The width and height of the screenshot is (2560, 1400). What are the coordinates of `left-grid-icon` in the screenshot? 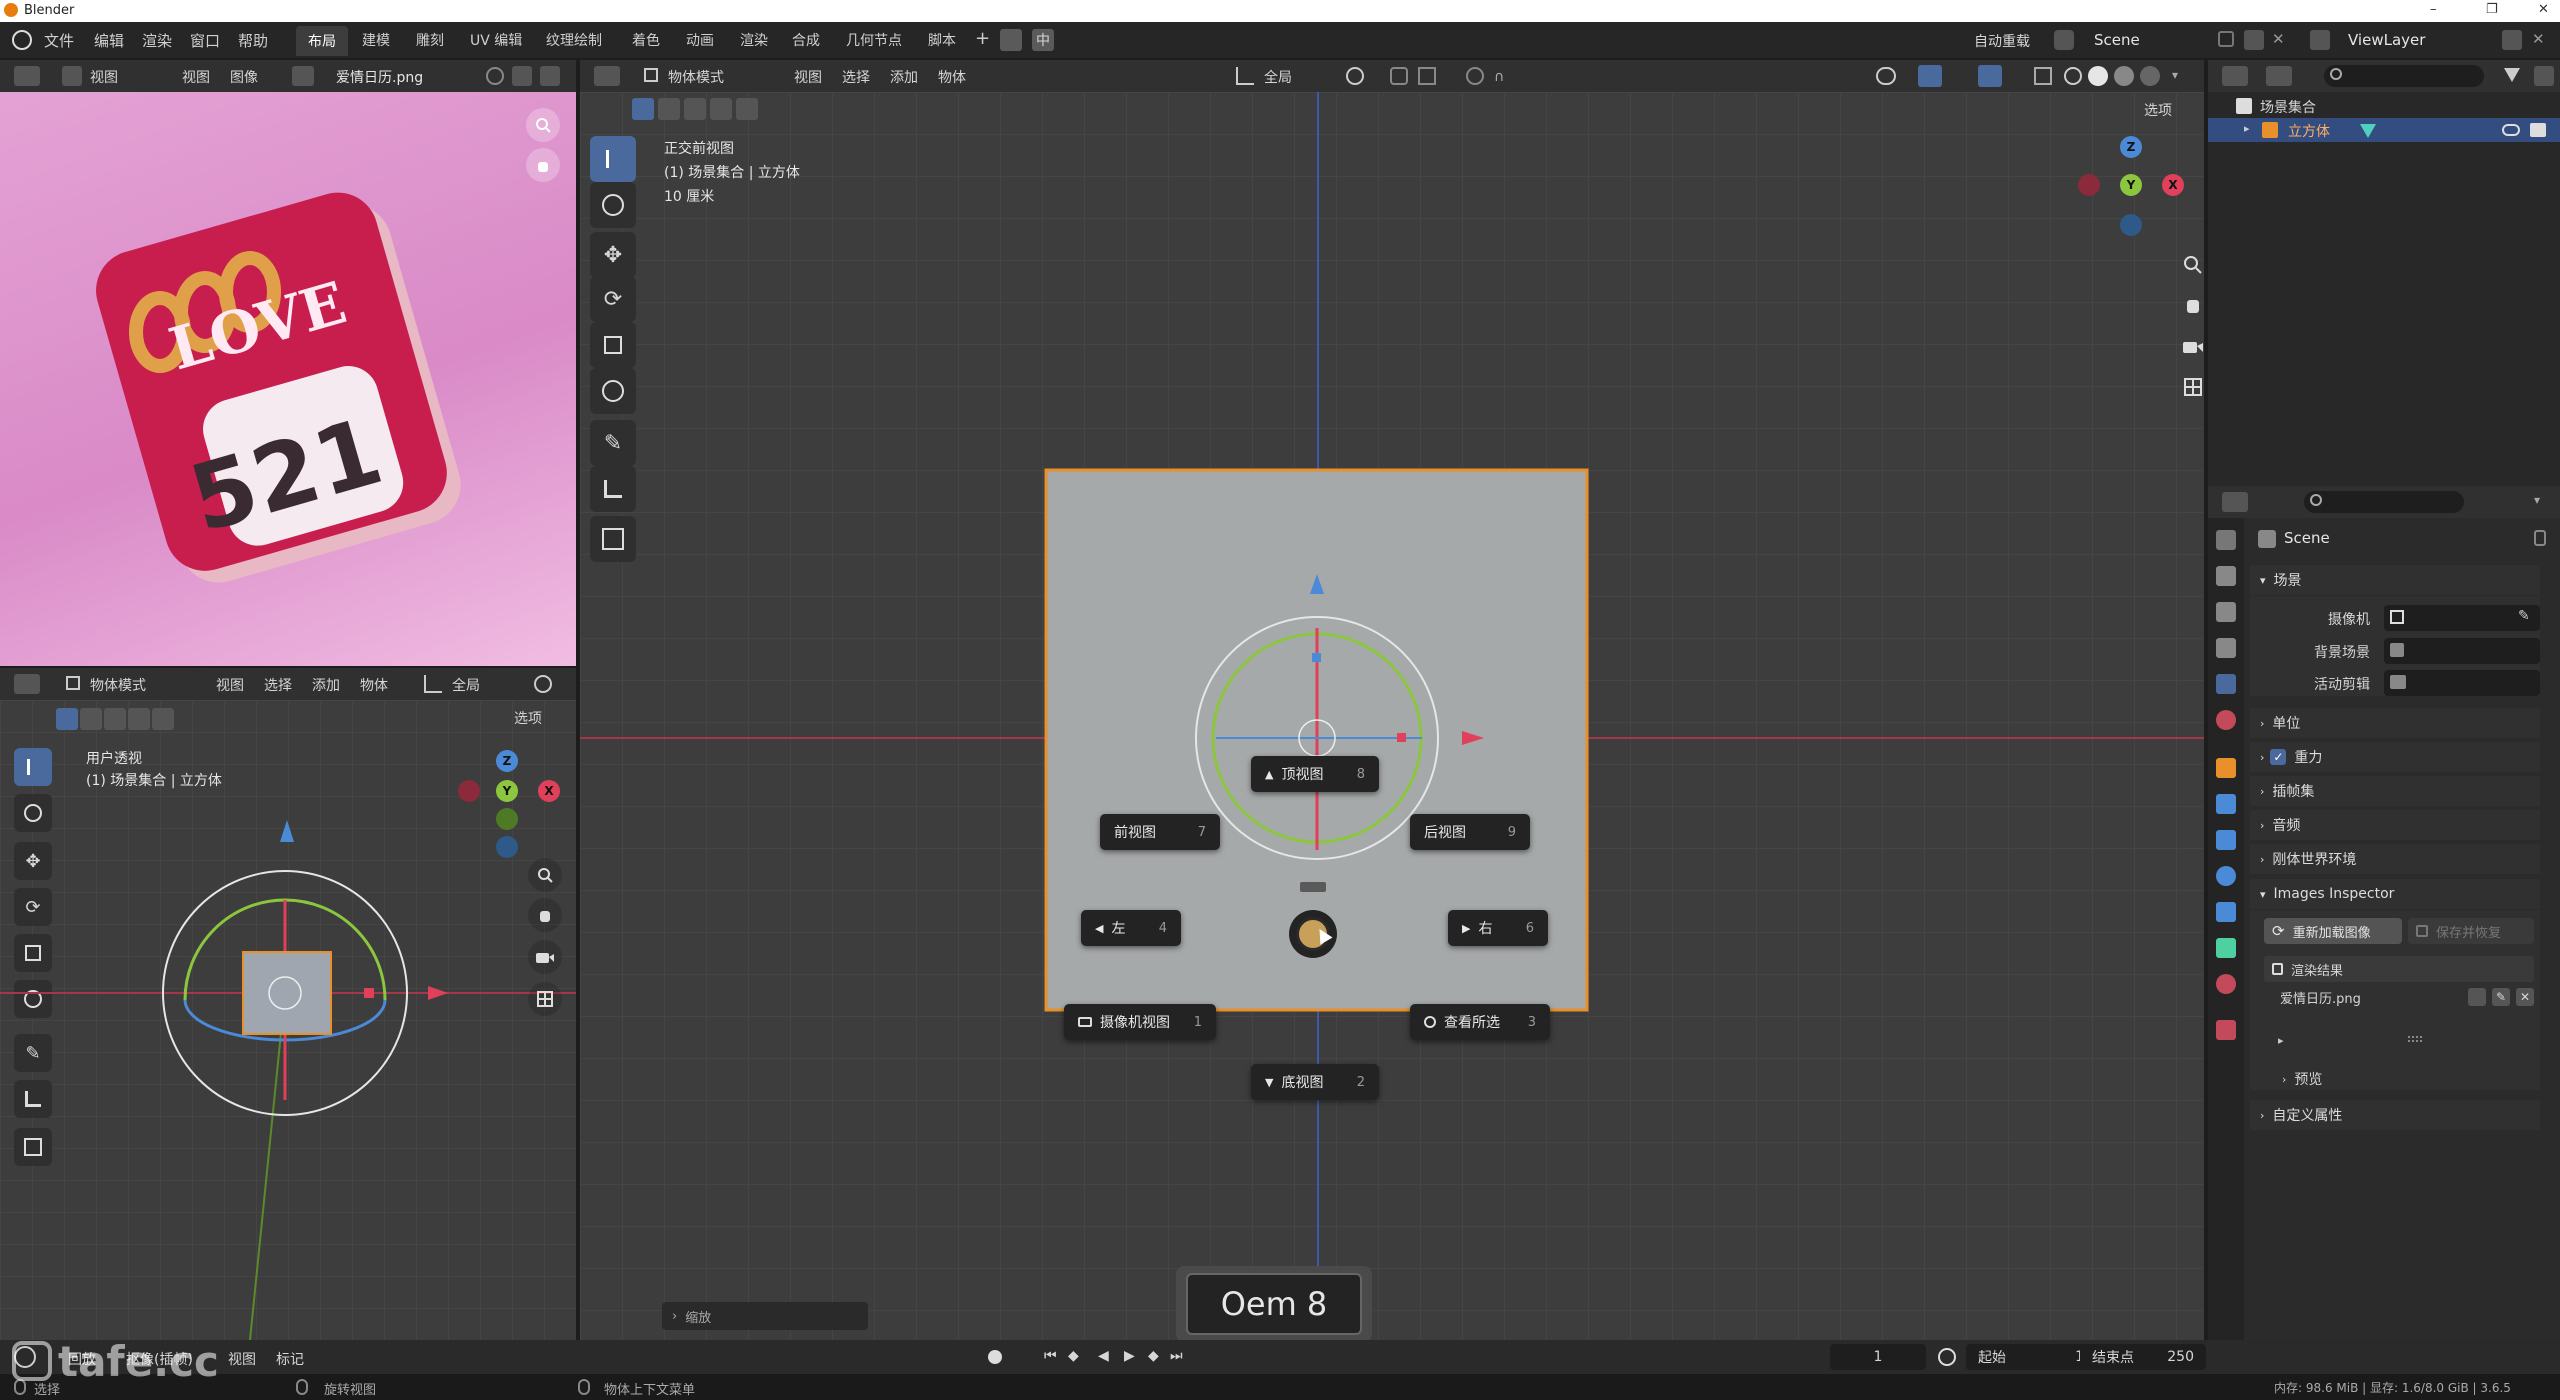 It's located at (545, 999).